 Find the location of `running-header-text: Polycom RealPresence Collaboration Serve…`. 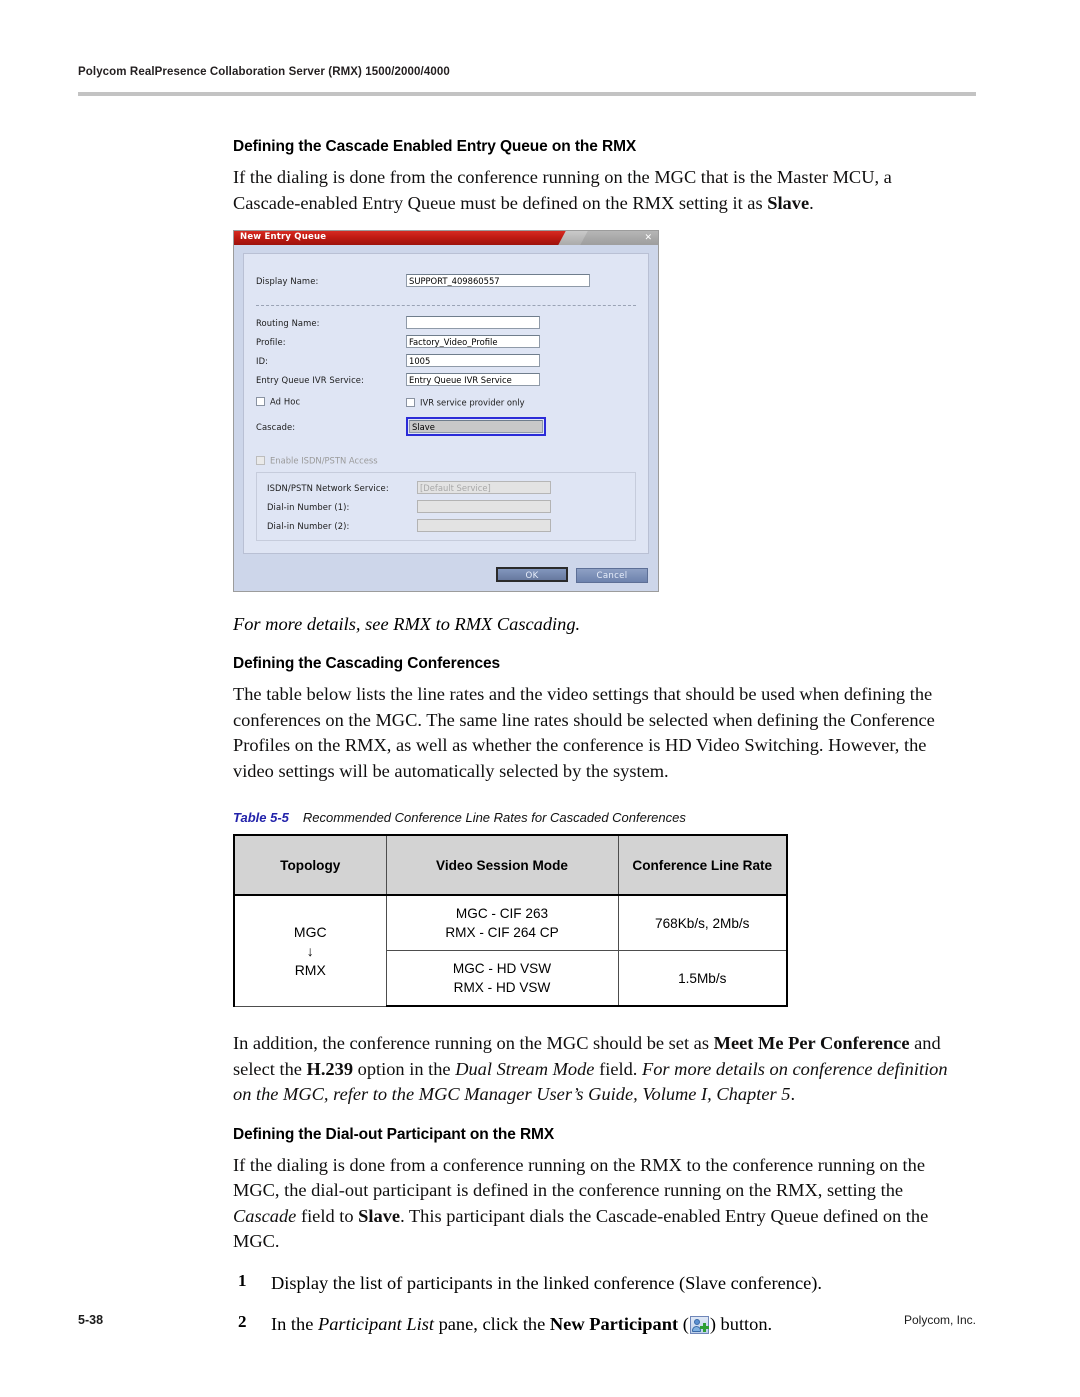

running-header-text: Polycom RealPresence Collaboration Serve… is located at coordinates (264, 72).